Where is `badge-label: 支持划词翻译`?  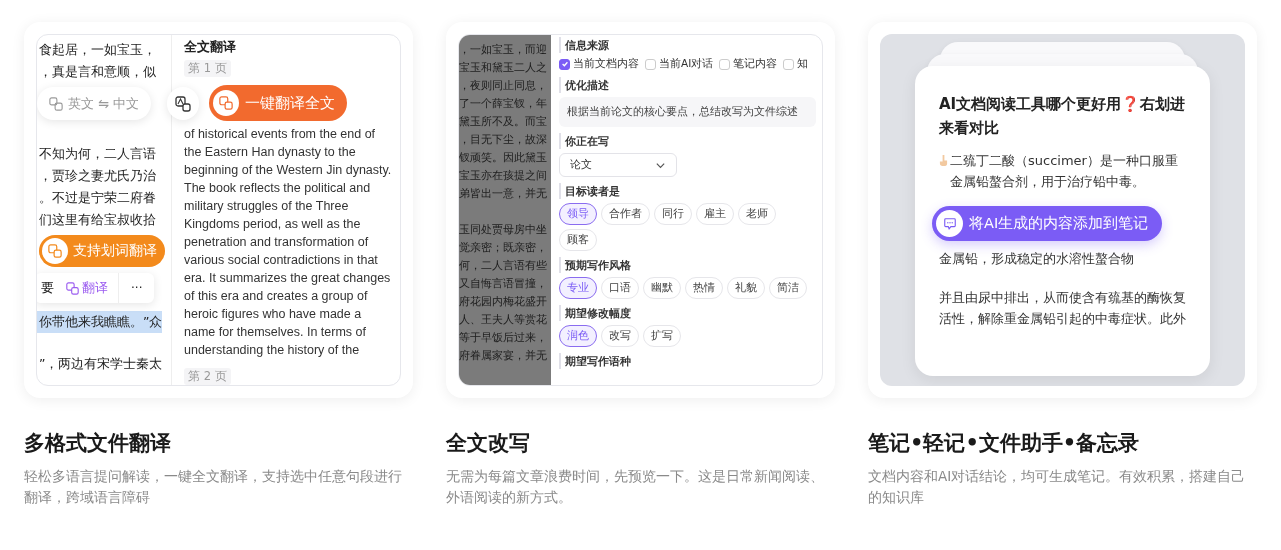 badge-label: 支持划词翻译 is located at coordinates (115, 251).